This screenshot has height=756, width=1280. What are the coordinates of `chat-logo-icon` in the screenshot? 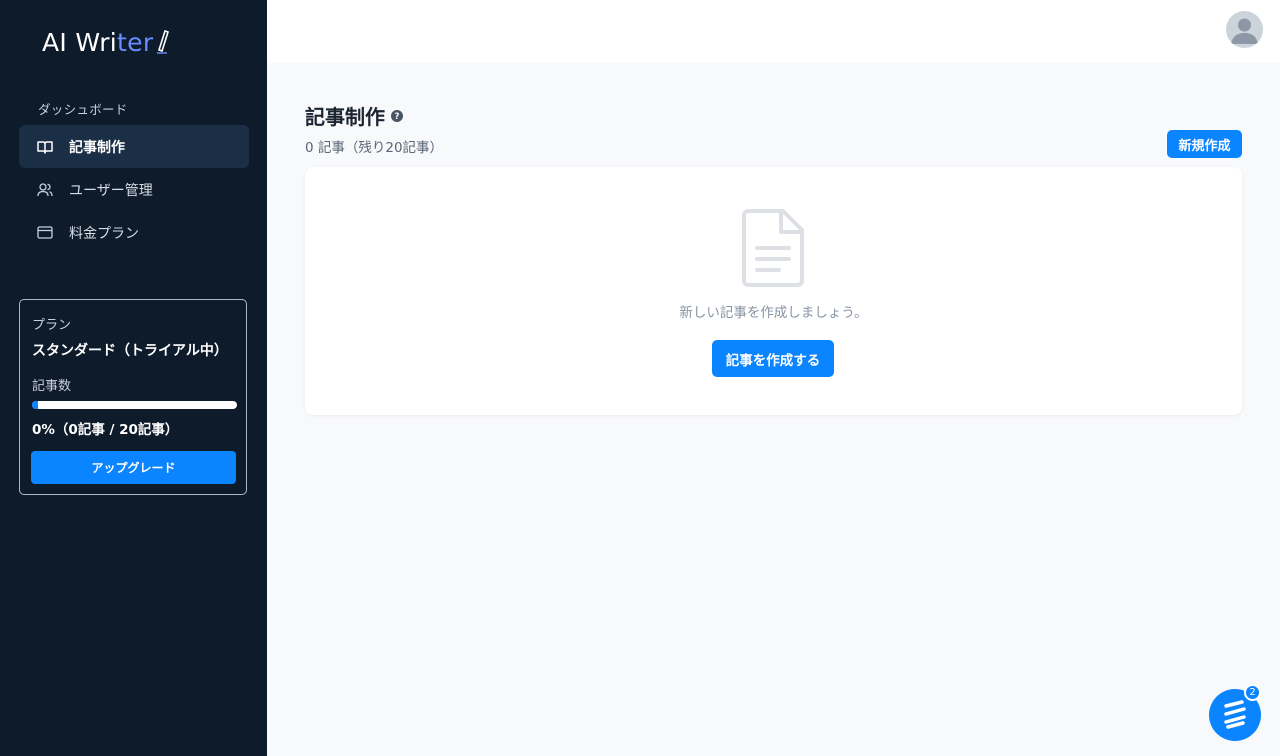 It's located at (1235, 714).